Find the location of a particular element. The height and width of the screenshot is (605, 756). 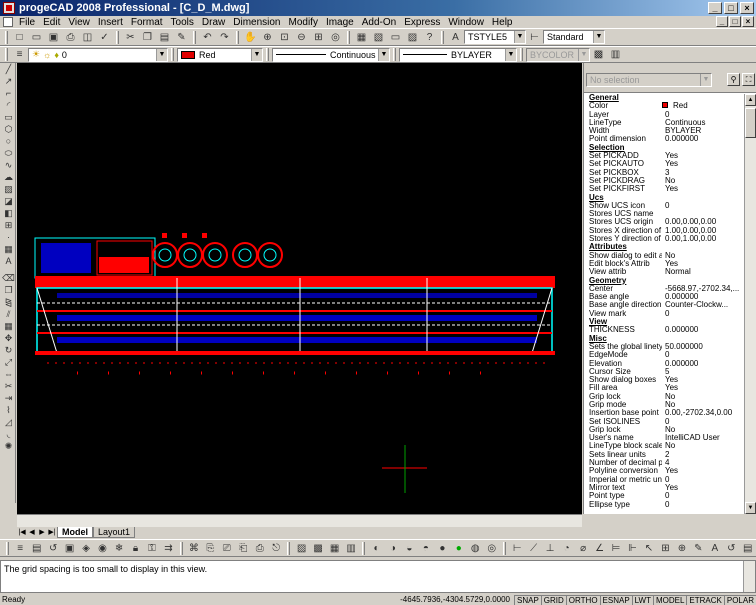

menu-dimension: Dimension is located at coordinates (256, 22).